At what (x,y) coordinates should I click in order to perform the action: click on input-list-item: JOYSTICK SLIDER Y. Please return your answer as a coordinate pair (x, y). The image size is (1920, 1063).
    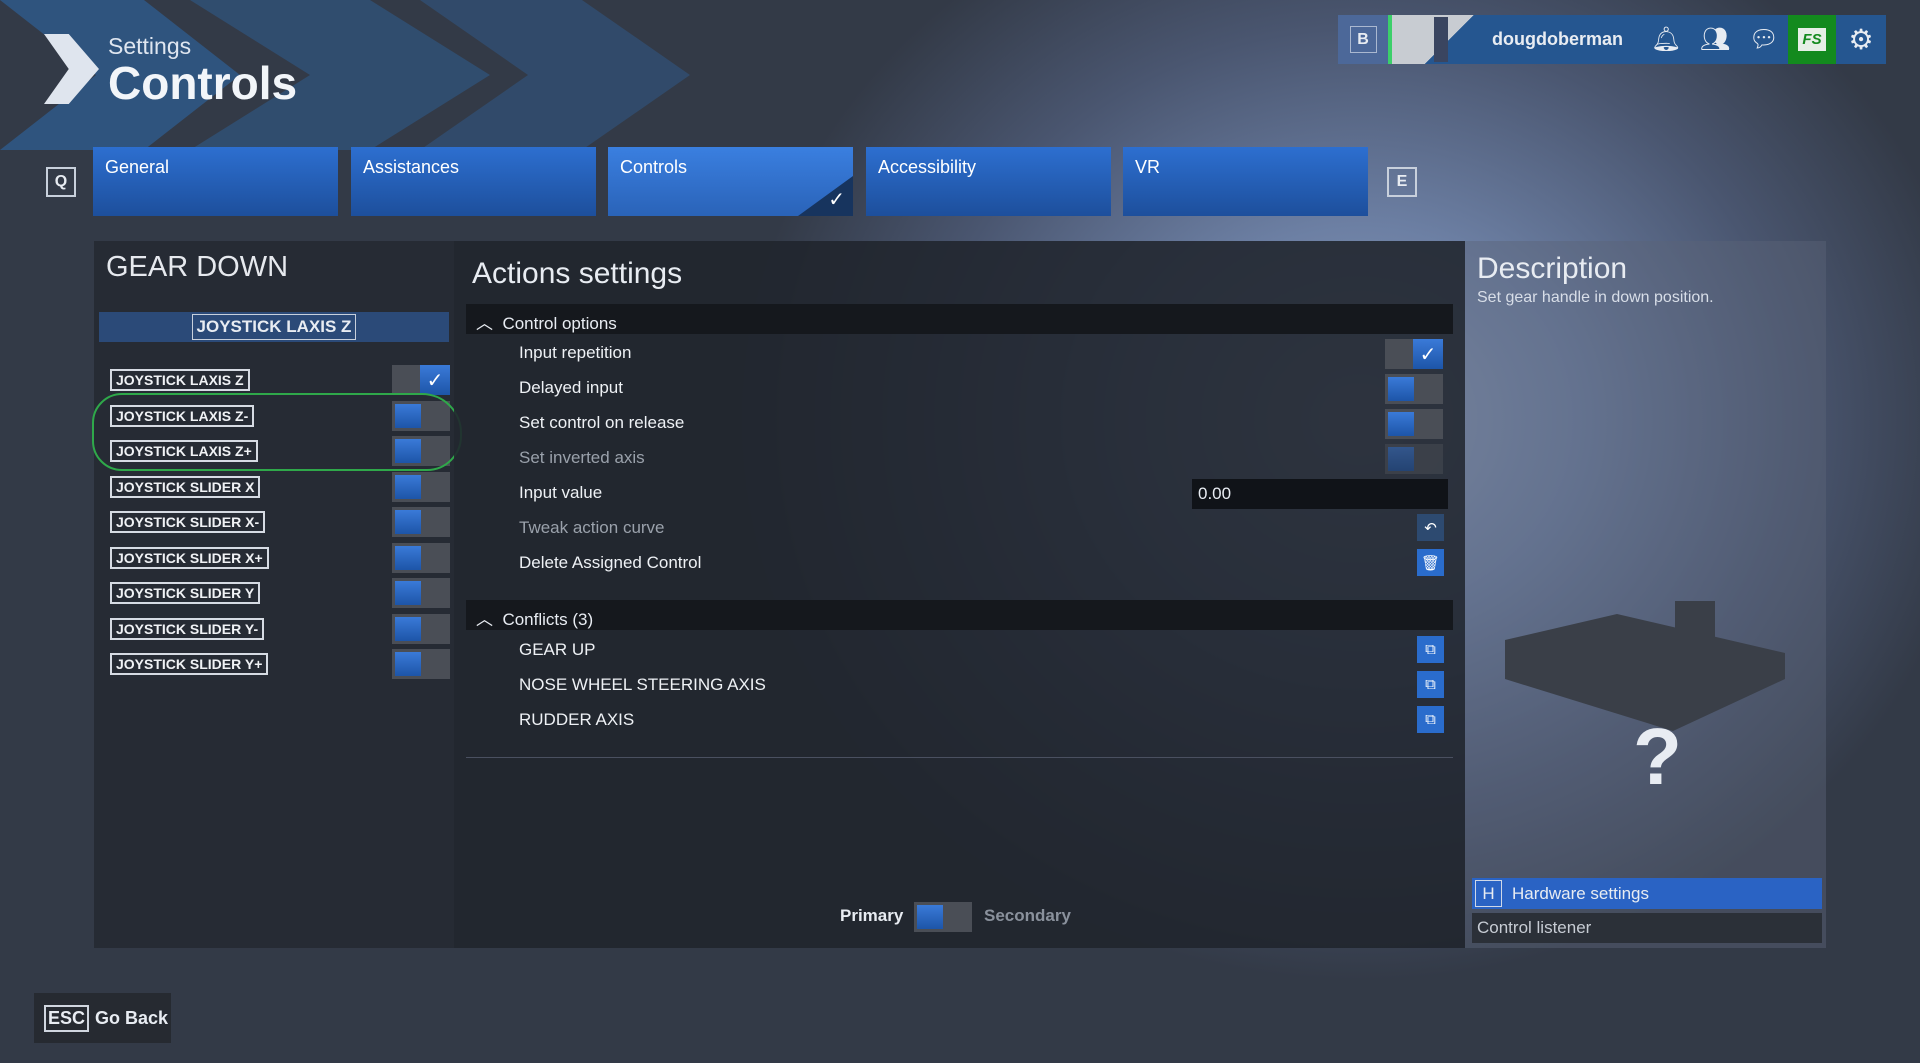
    Looking at the image, I should click on (280, 593).